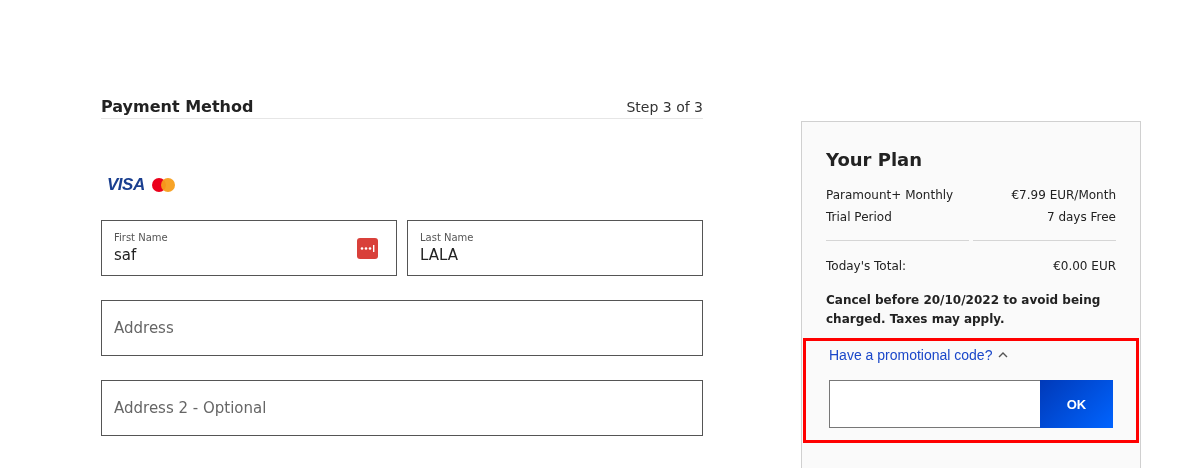 The width and height of the screenshot is (1195, 468). I want to click on panel-title: Your Plan, so click(875, 159).